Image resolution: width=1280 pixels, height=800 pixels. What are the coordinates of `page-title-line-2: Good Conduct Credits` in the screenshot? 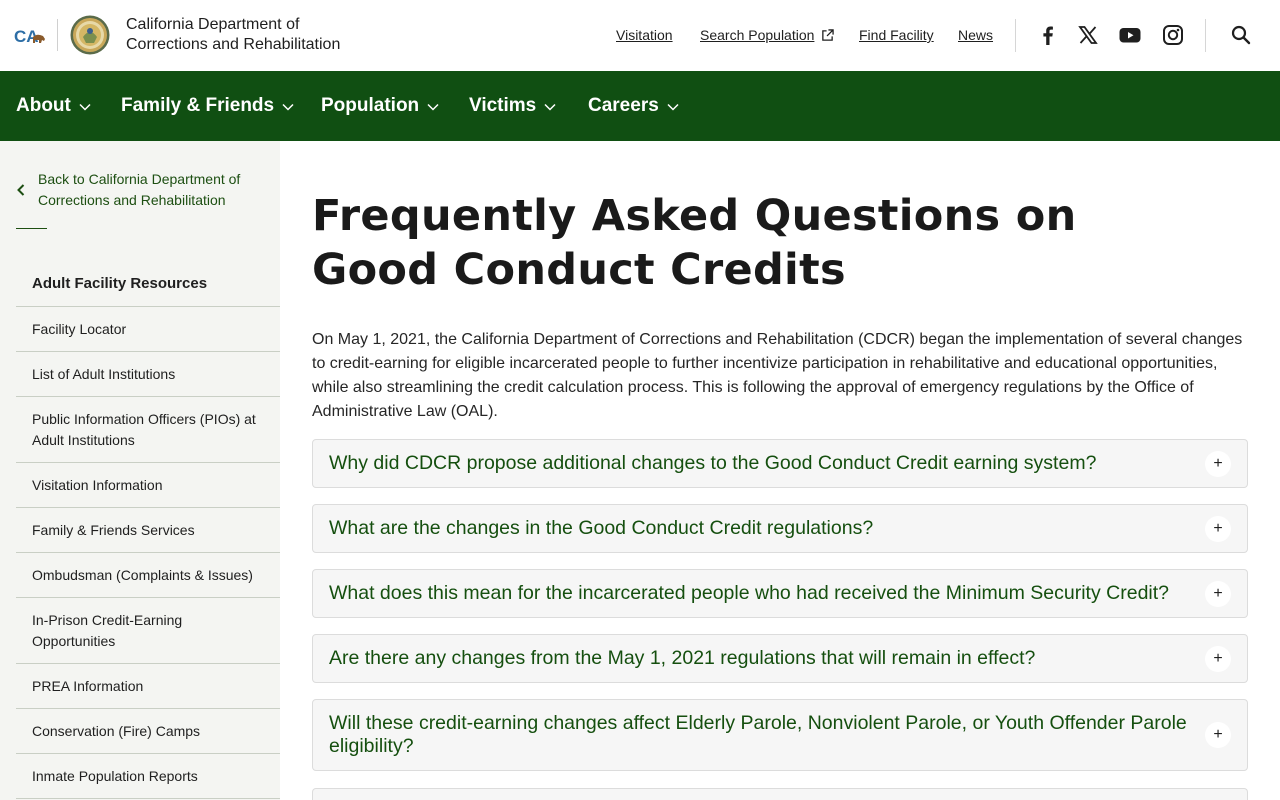 It's located at (579, 270).